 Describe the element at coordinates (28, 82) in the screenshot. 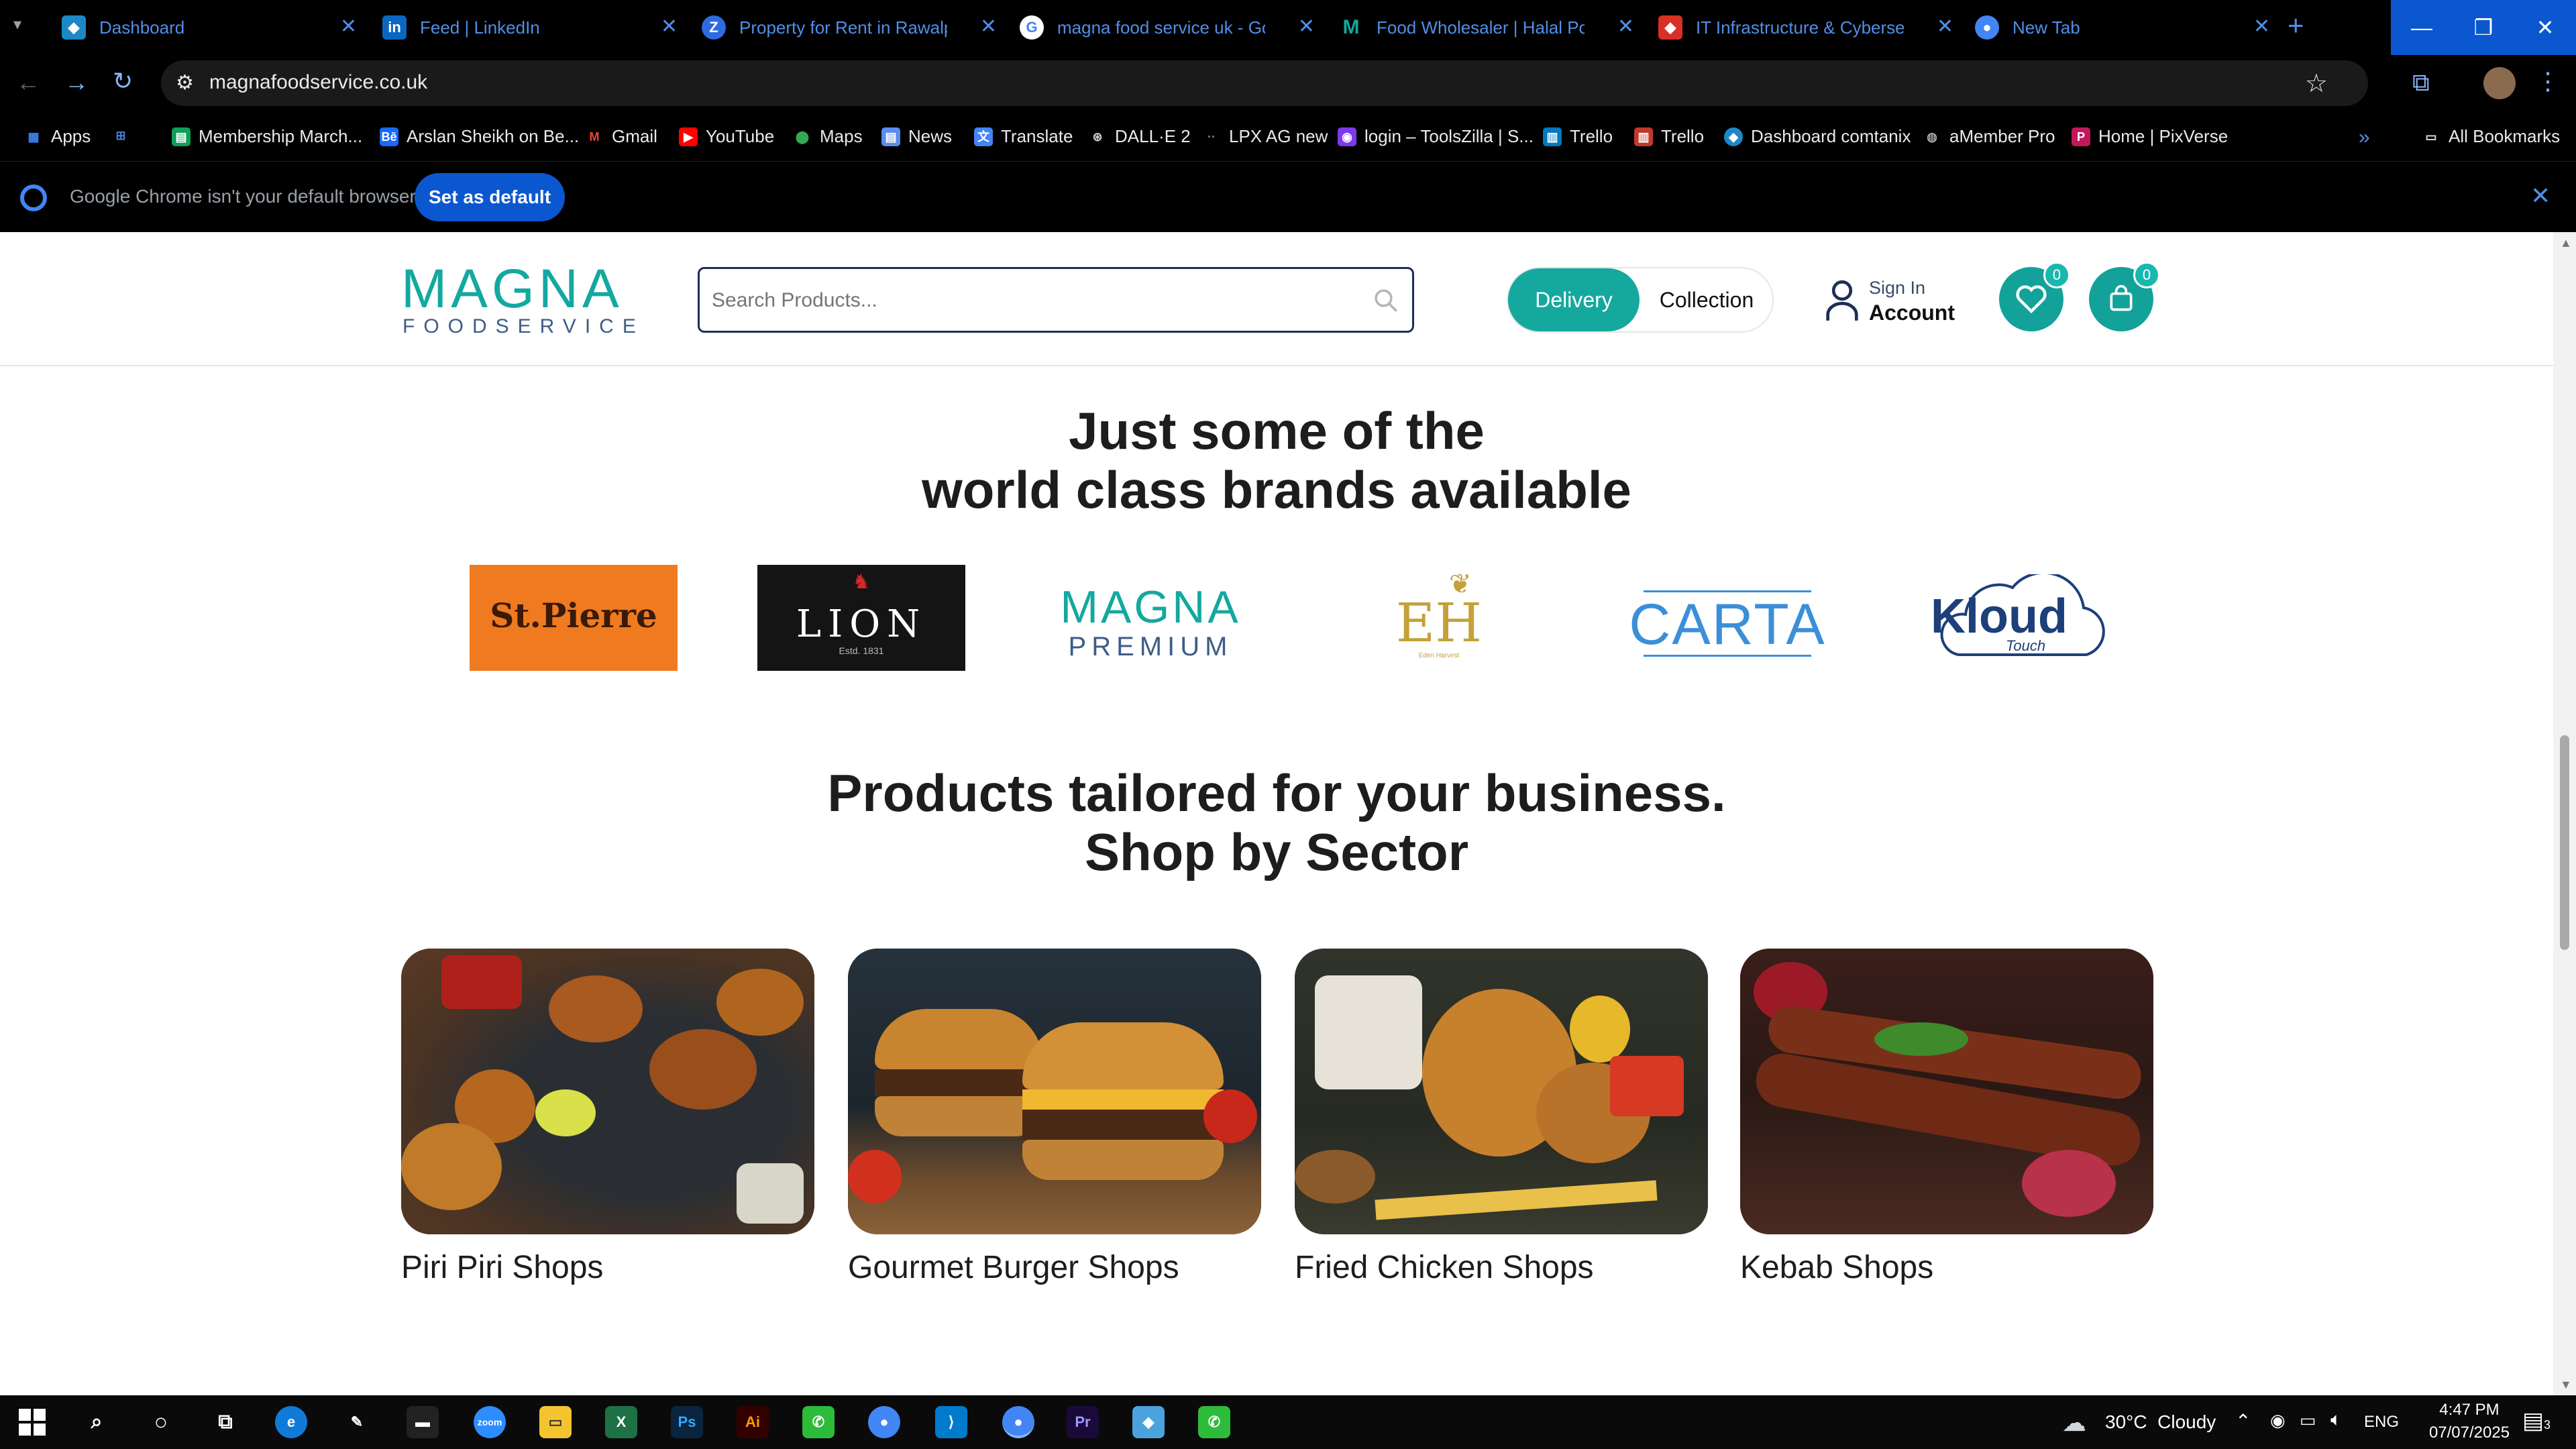

I see `back-icon: ←` at that location.